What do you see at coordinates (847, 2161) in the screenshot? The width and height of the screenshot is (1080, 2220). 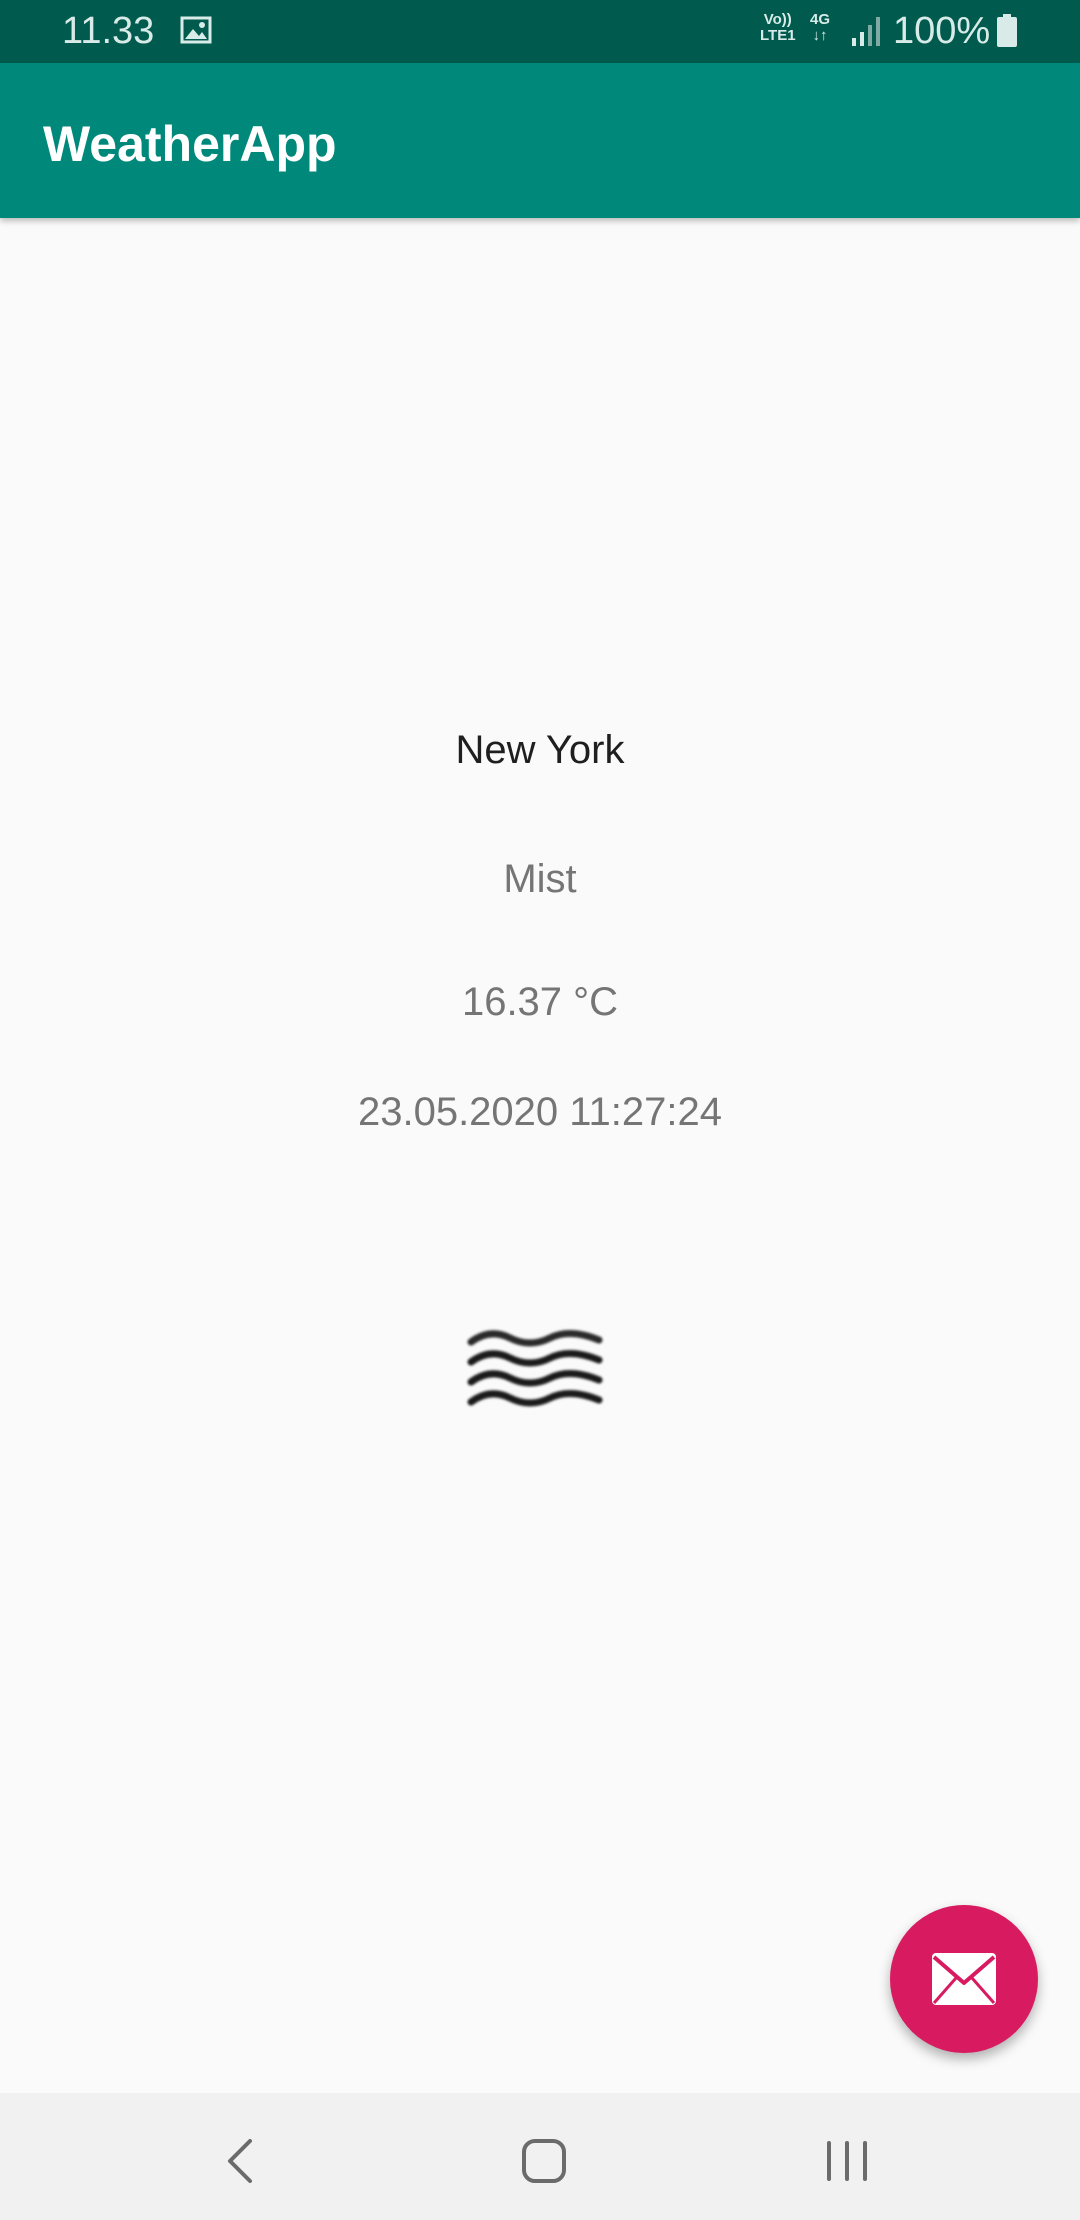 I see `recent-apps-icon` at bounding box center [847, 2161].